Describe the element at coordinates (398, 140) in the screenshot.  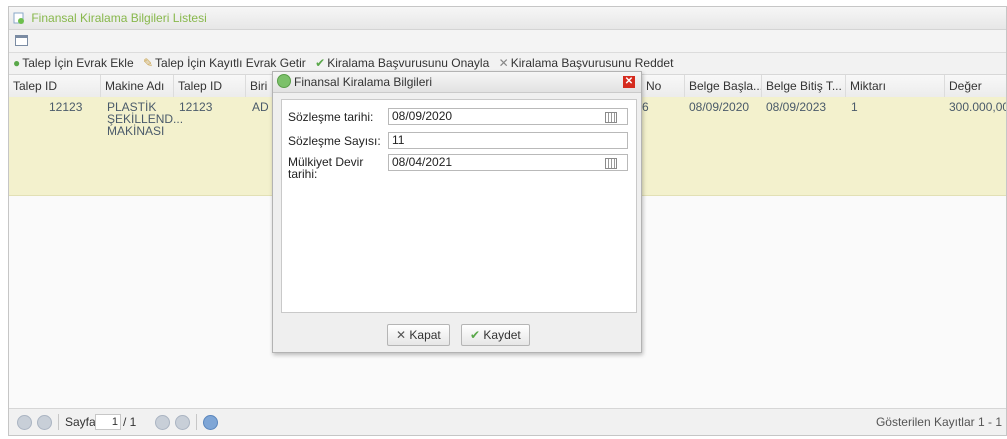
I see `contract-no-value: 11` at that location.